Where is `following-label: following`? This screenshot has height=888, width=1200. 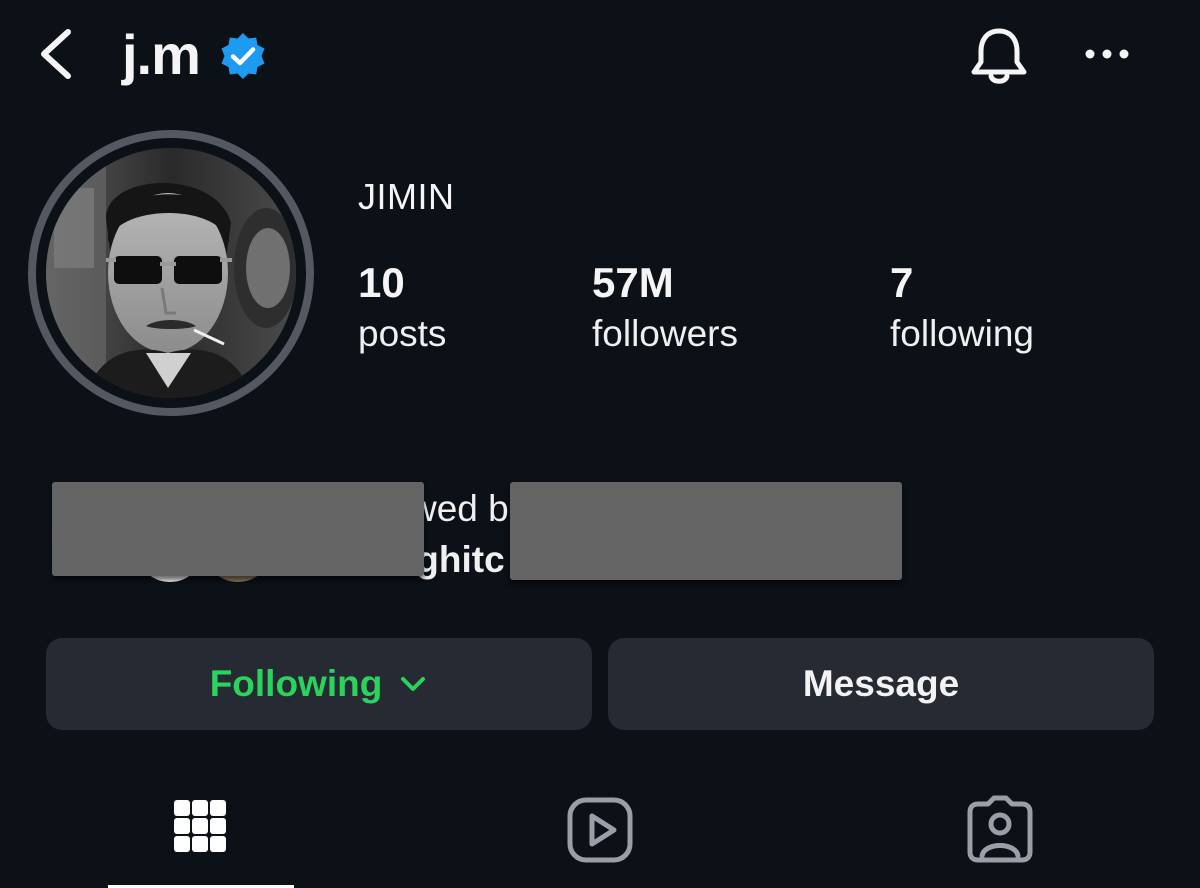
following-label: following is located at coordinates (962, 333).